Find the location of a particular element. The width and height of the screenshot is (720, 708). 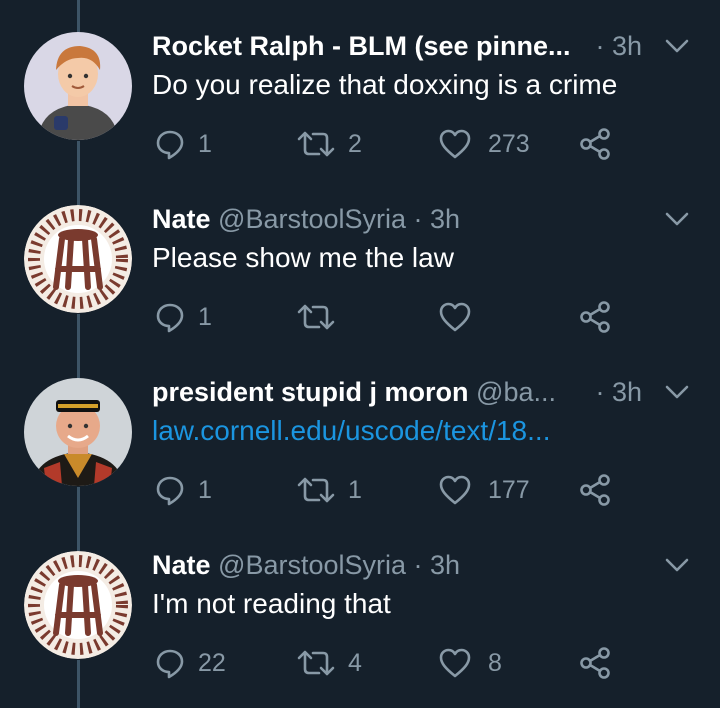

like-count: 273 is located at coordinates (509, 143).